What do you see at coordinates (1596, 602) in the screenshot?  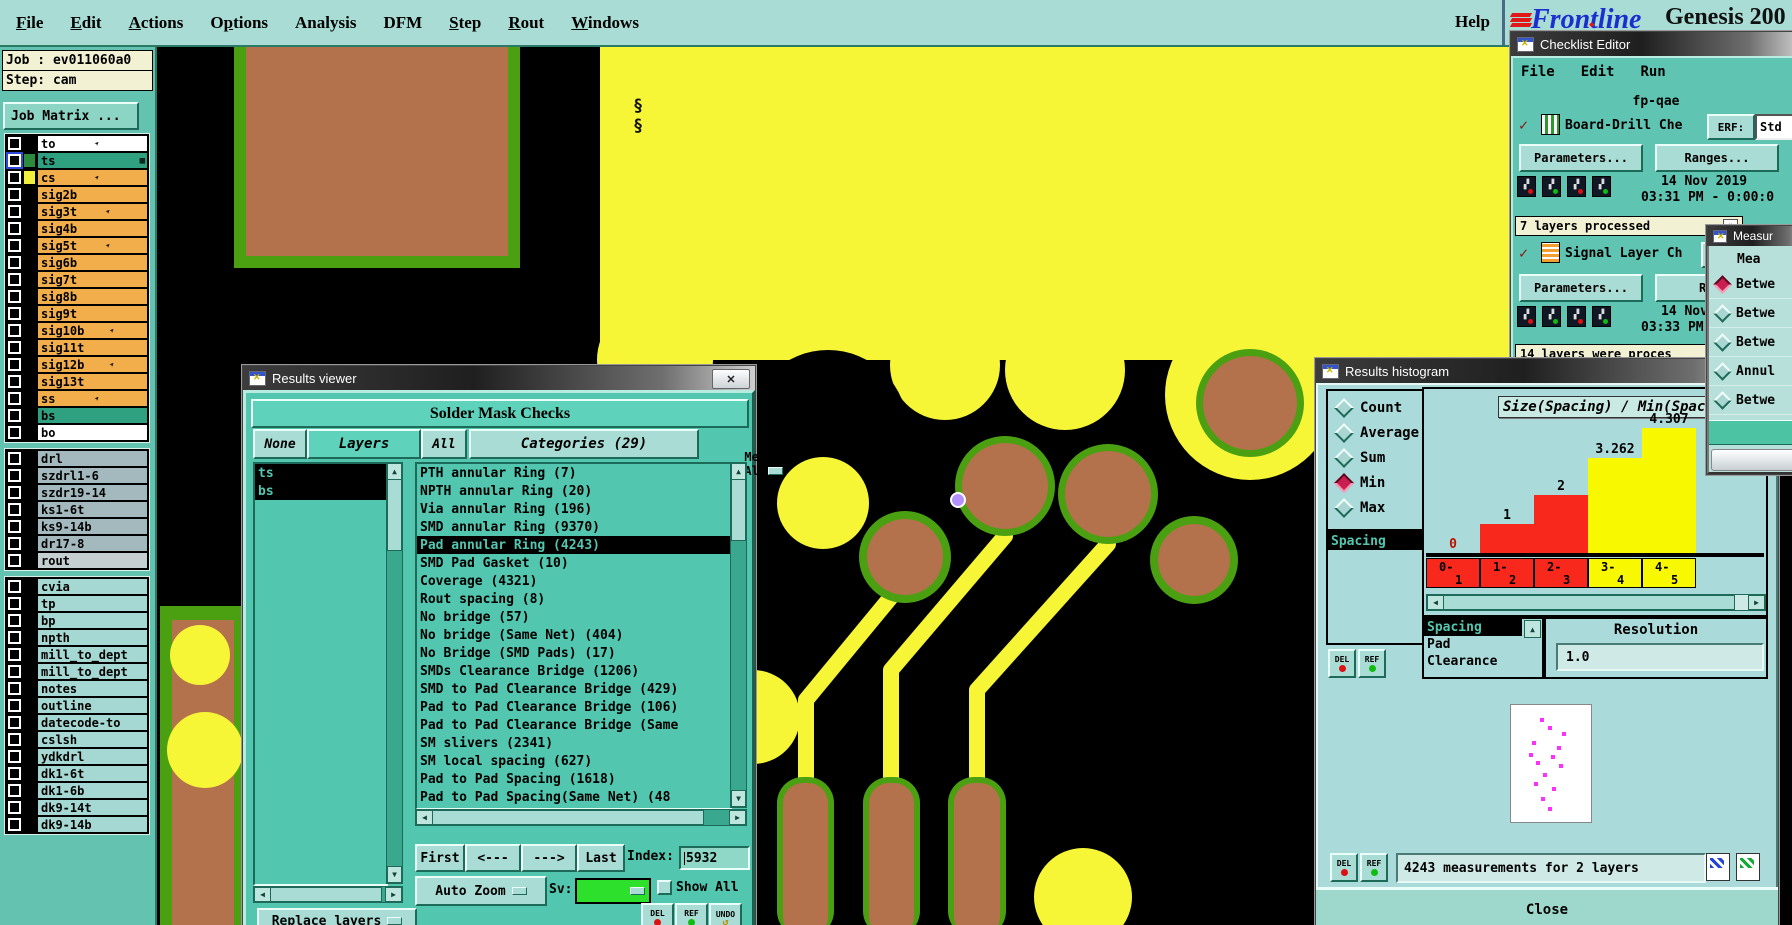 I see `chart-hscrollbar: ◀ ▶` at bounding box center [1596, 602].